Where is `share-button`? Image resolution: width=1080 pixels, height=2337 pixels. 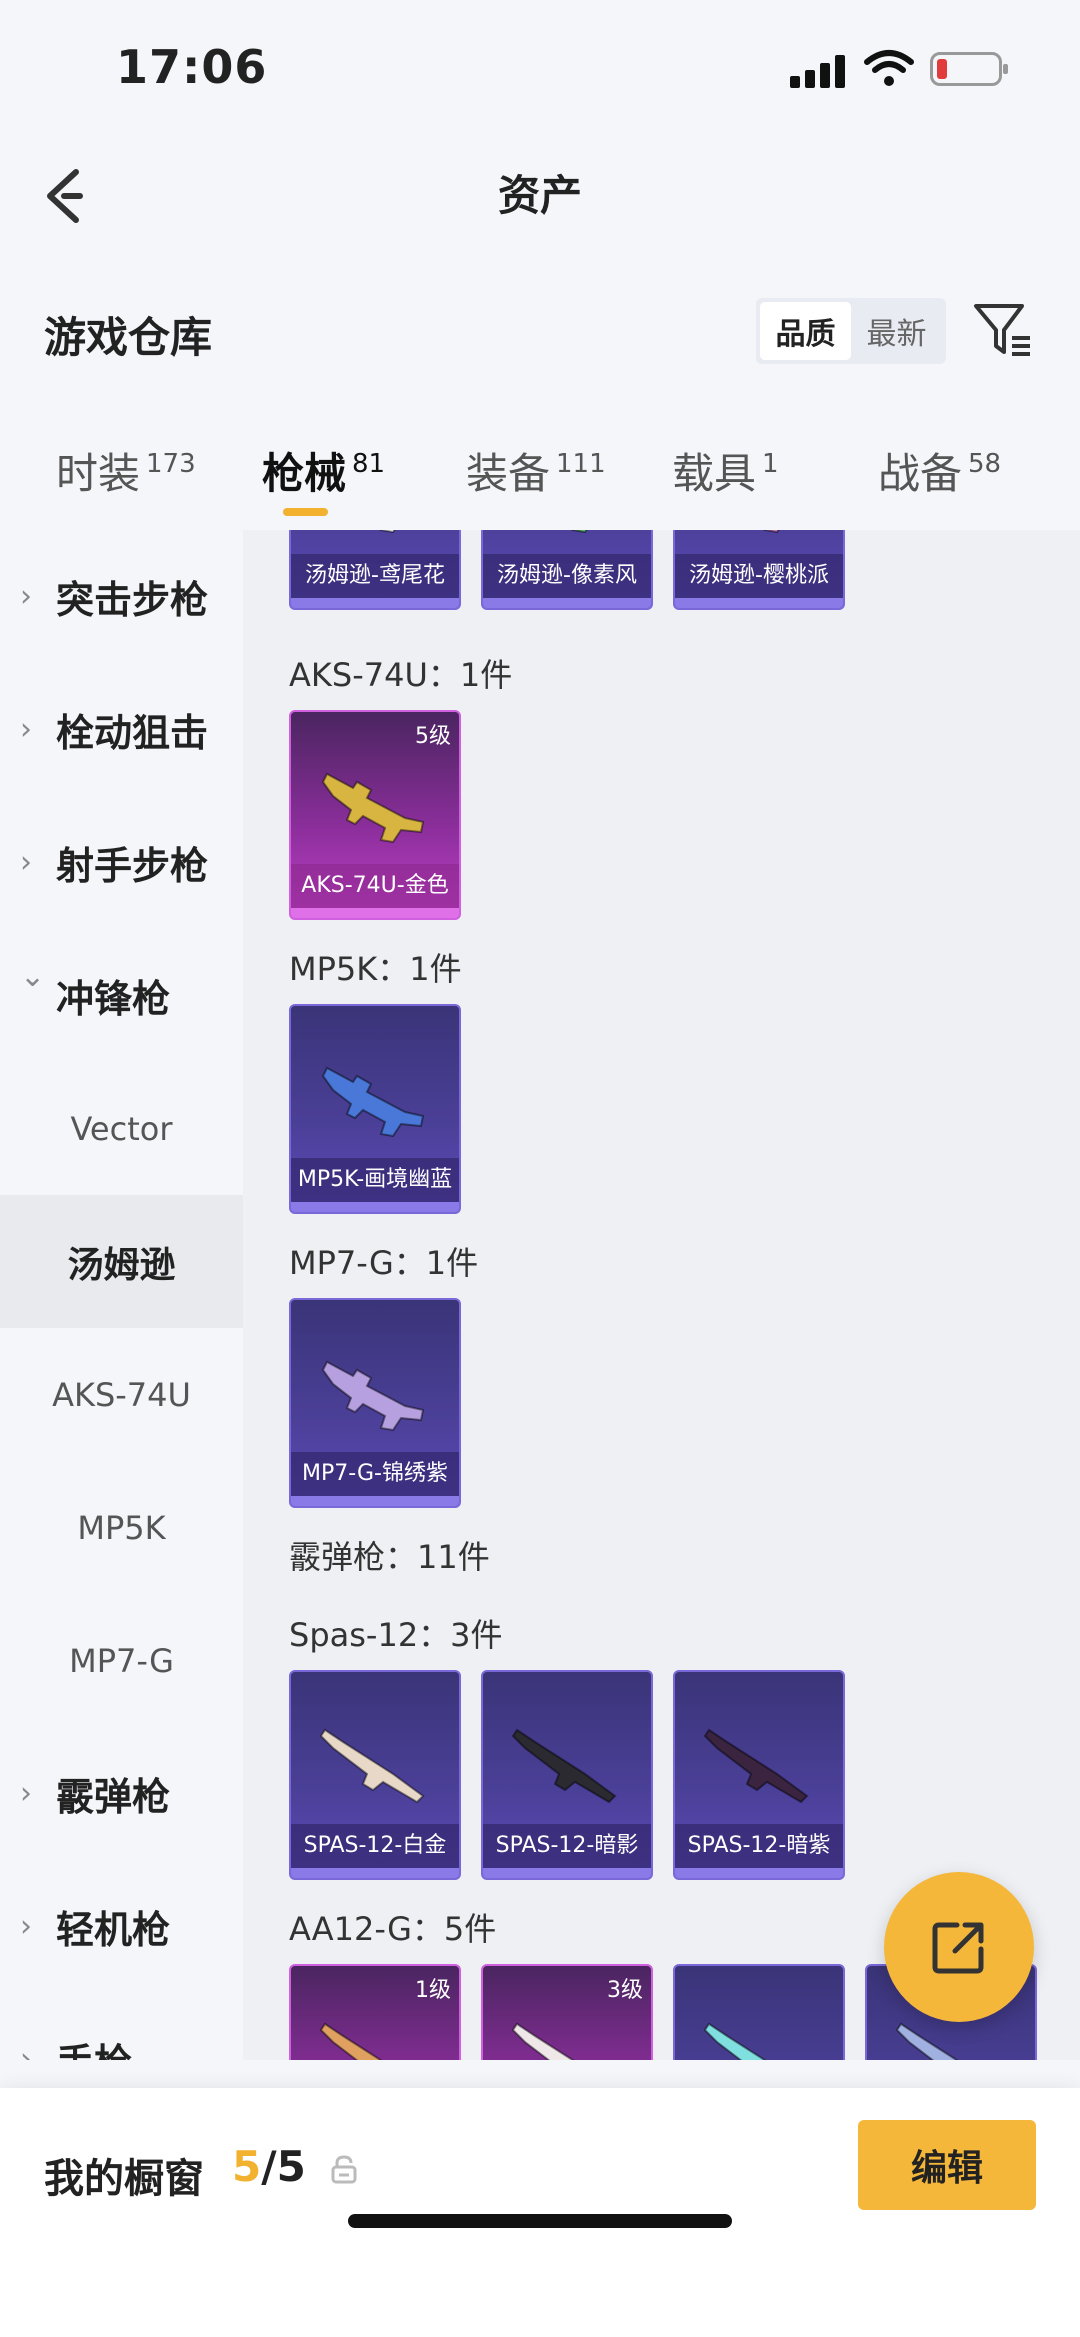 share-button is located at coordinates (959, 1947).